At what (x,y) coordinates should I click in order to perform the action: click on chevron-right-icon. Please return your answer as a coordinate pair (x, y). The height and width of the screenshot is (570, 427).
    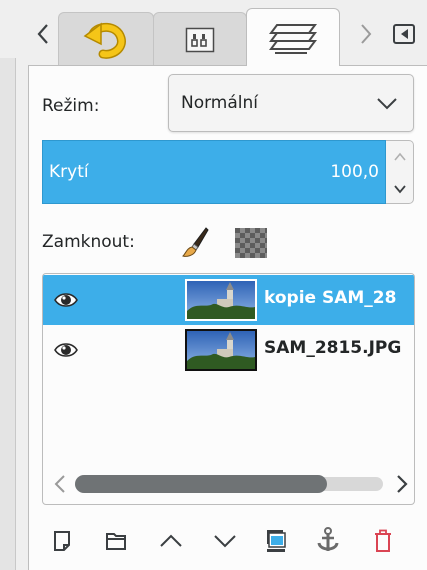
    Looking at the image, I should click on (366, 34).